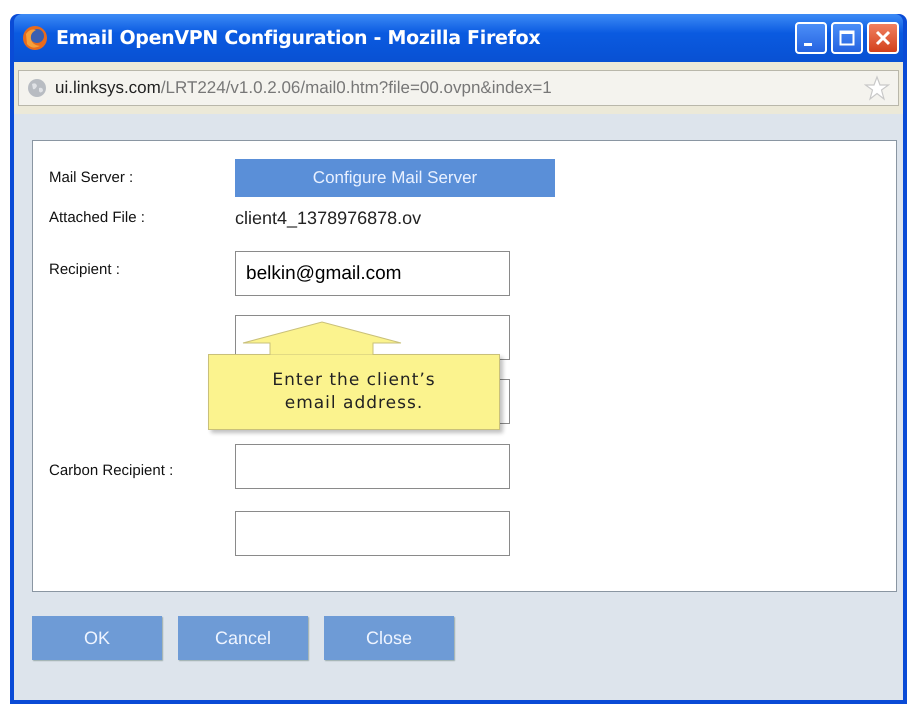 This screenshot has height=704, width=907. Describe the element at coordinates (372, 273) in the screenshot. I see `recipient-field: belkin@gmail.com` at that location.